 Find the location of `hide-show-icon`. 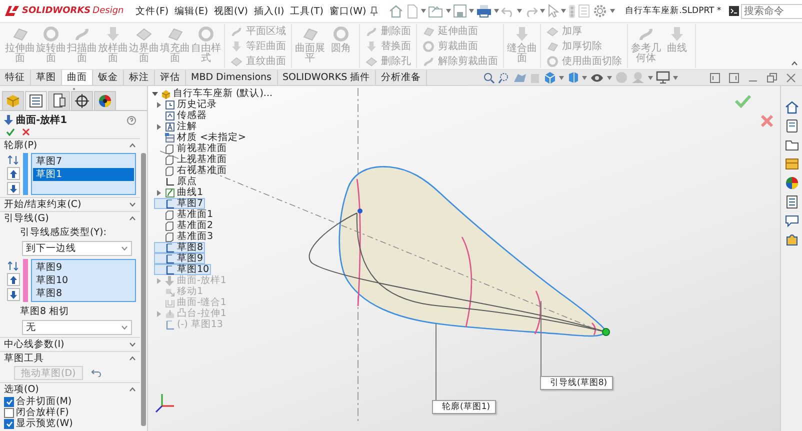

hide-show-icon is located at coordinates (597, 77).